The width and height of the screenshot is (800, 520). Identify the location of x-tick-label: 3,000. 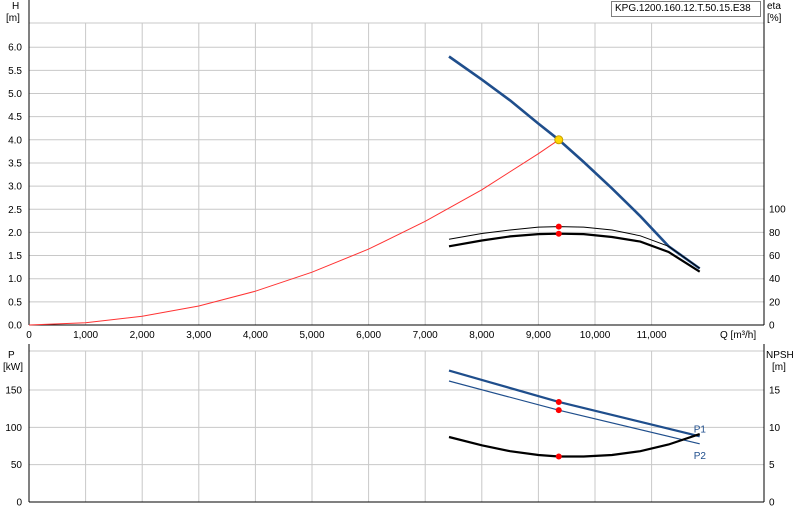
(198, 335).